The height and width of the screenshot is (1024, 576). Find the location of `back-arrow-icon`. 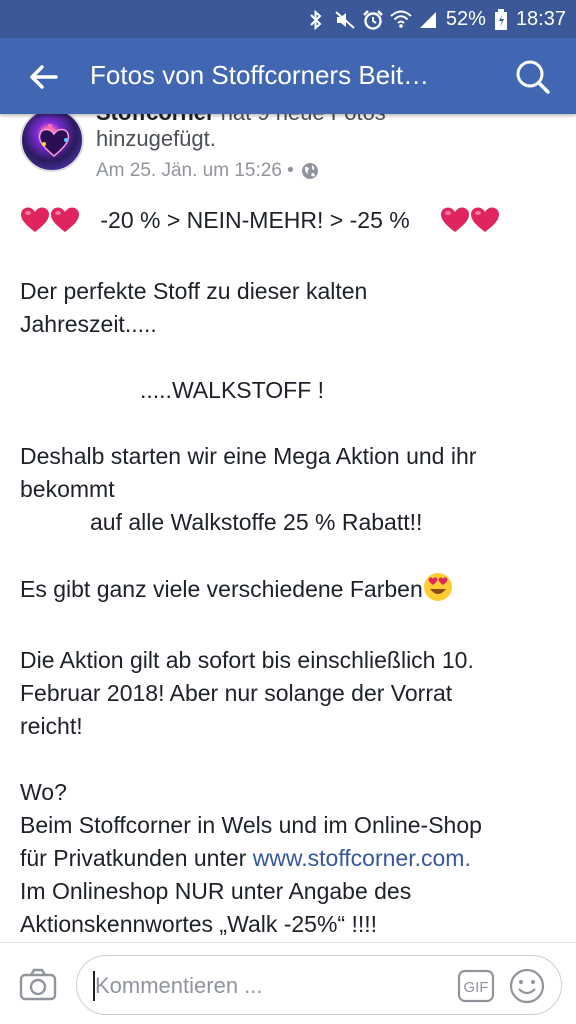

back-arrow-icon is located at coordinates (44, 77).